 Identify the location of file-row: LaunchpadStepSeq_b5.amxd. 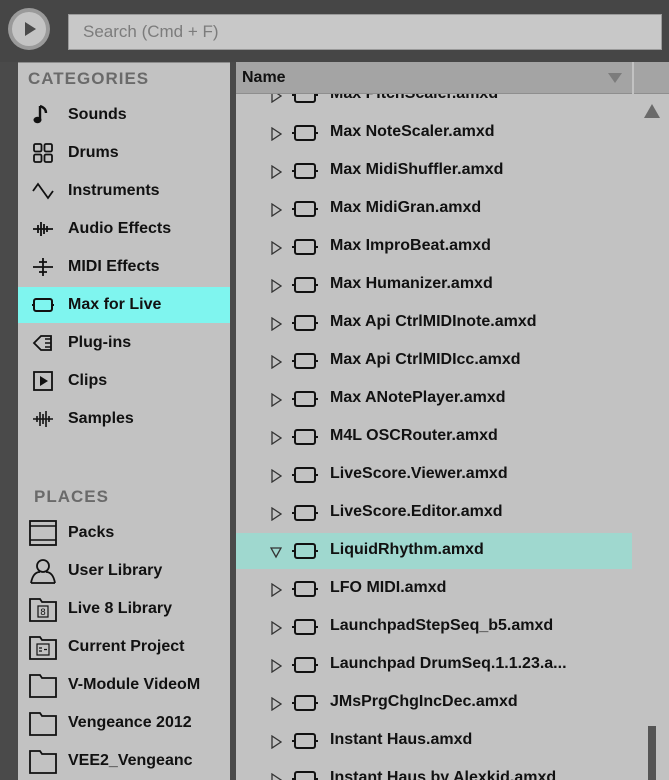
(434, 627).